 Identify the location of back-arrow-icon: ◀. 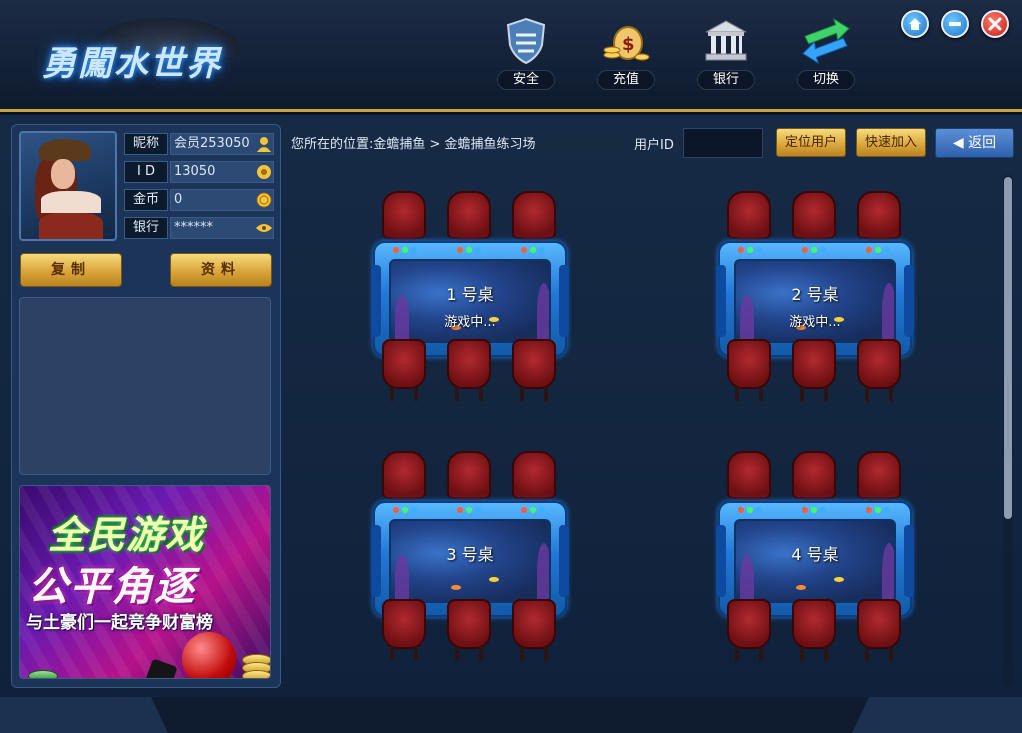
(960, 143).